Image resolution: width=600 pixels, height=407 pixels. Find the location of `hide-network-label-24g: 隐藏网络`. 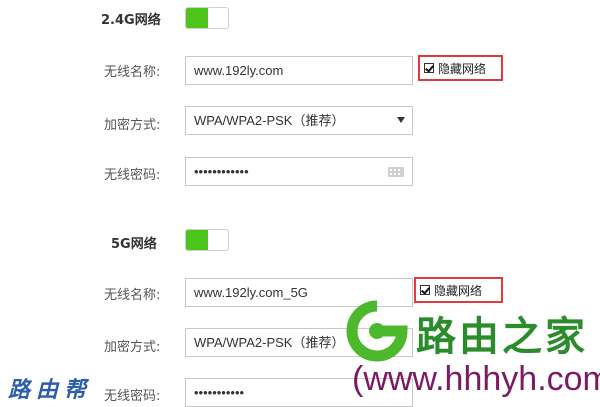

hide-network-label-24g: 隐藏网络 is located at coordinates (462, 68).